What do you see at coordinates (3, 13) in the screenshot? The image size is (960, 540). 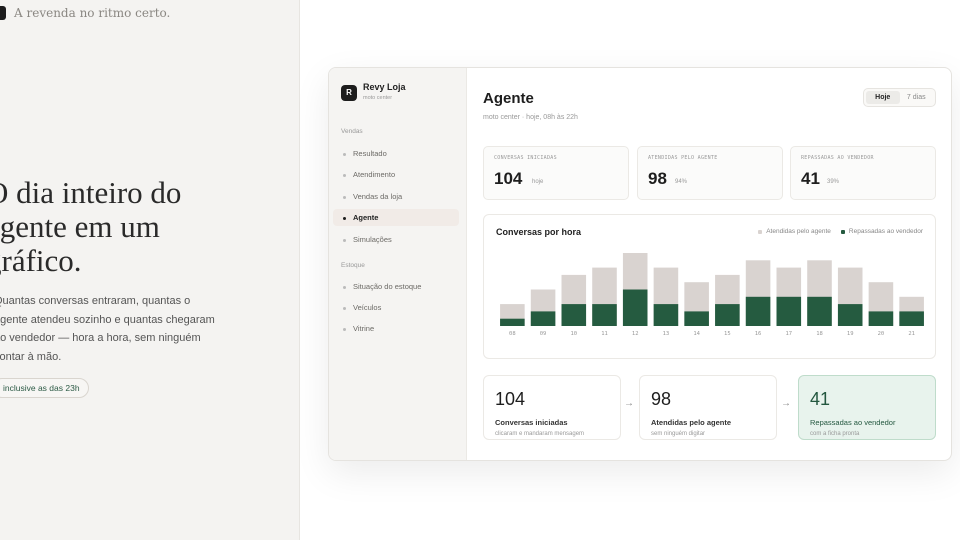 I see `brand-logo-icon` at bounding box center [3, 13].